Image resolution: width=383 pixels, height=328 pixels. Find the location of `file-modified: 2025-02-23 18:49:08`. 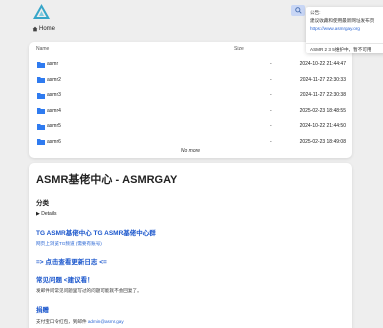

file-modified: 2025-02-23 18:49:08 is located at coordinates (322, 141).